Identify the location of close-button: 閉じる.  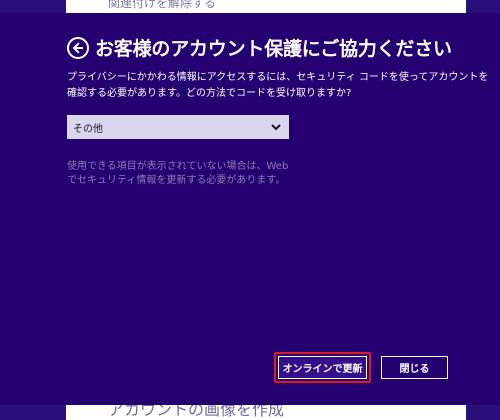
(414, 367).